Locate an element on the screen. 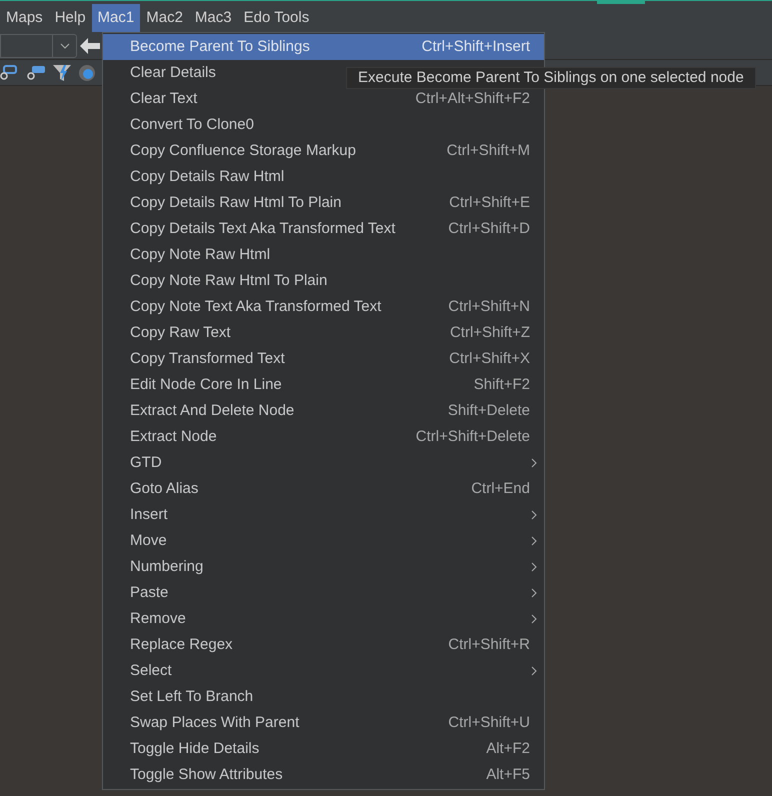 Image resolution: width=772 pixels, height=796 pixels. menu-item: Edit Node Core In Line Shift+F2 is located at coordinates (323, 385).